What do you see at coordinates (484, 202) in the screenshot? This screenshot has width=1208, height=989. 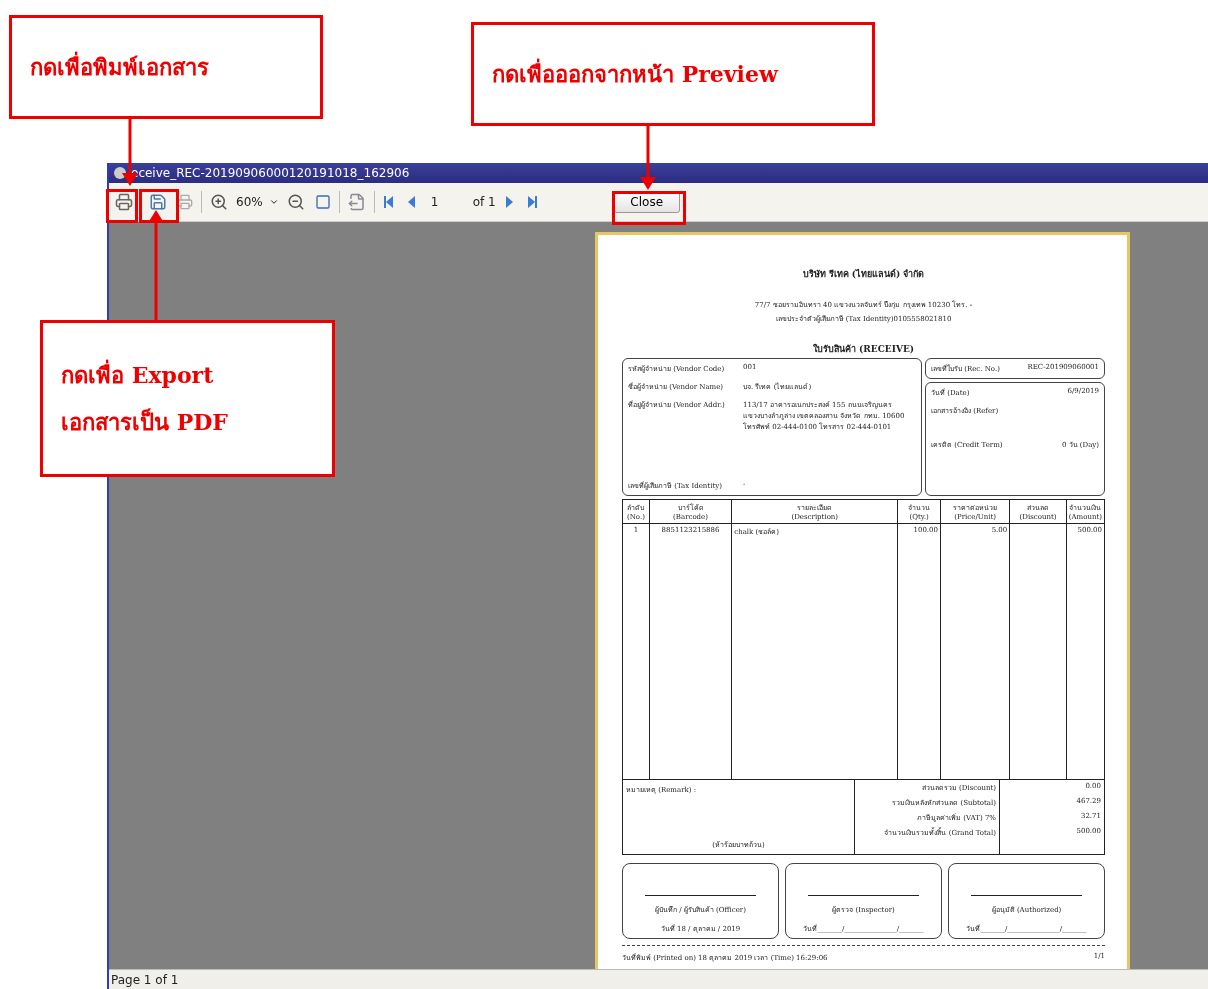 I see `page-count: of 1` at bounding box center [484, 202].